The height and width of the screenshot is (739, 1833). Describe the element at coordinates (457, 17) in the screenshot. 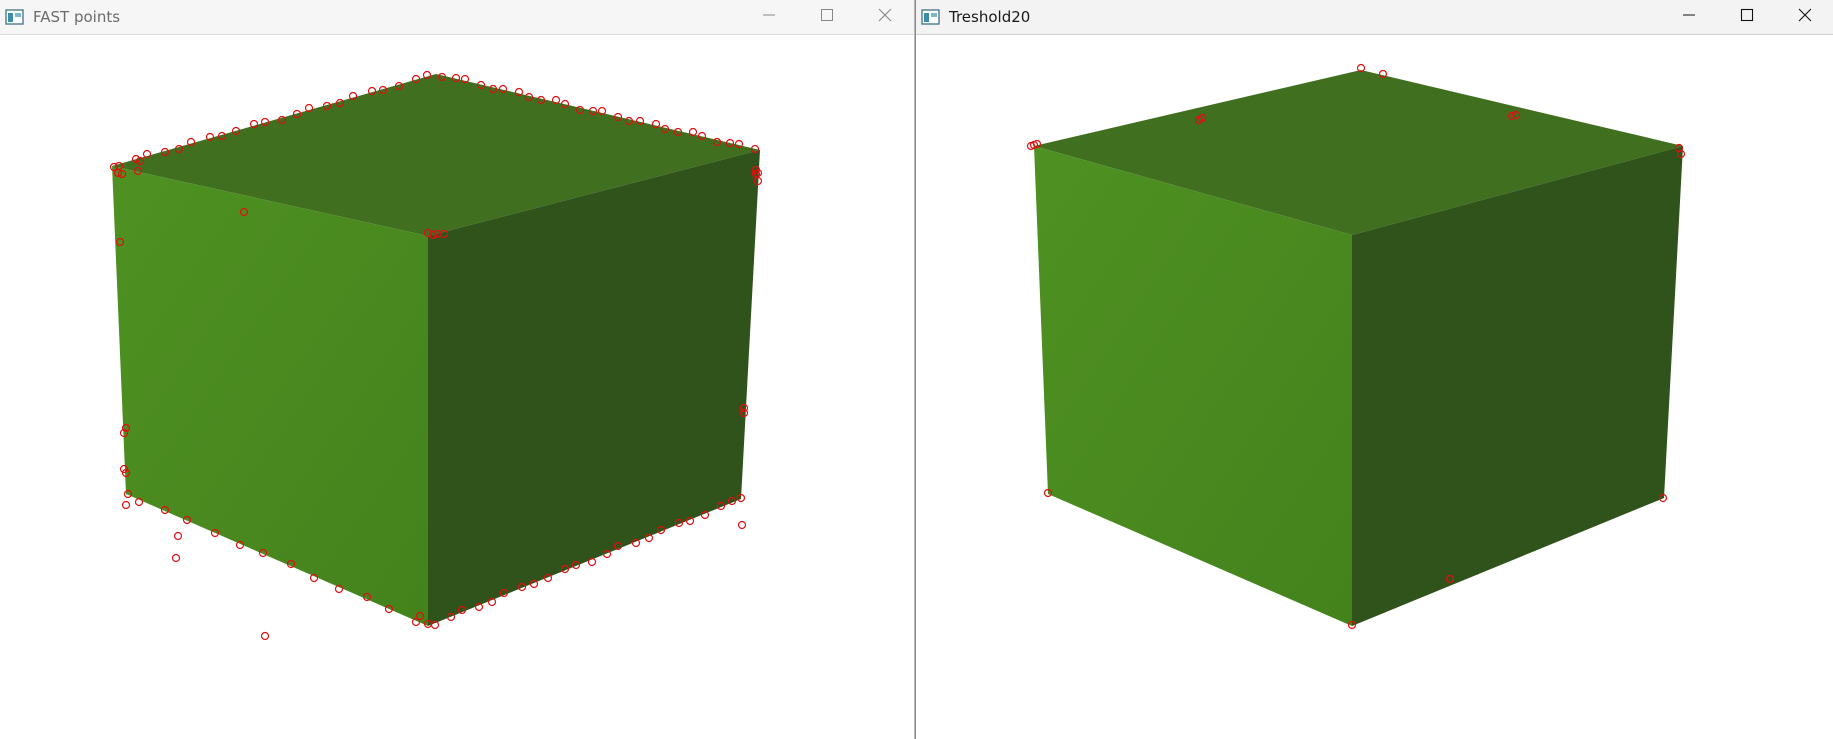

I see `title-bar: FAST points` at that location.